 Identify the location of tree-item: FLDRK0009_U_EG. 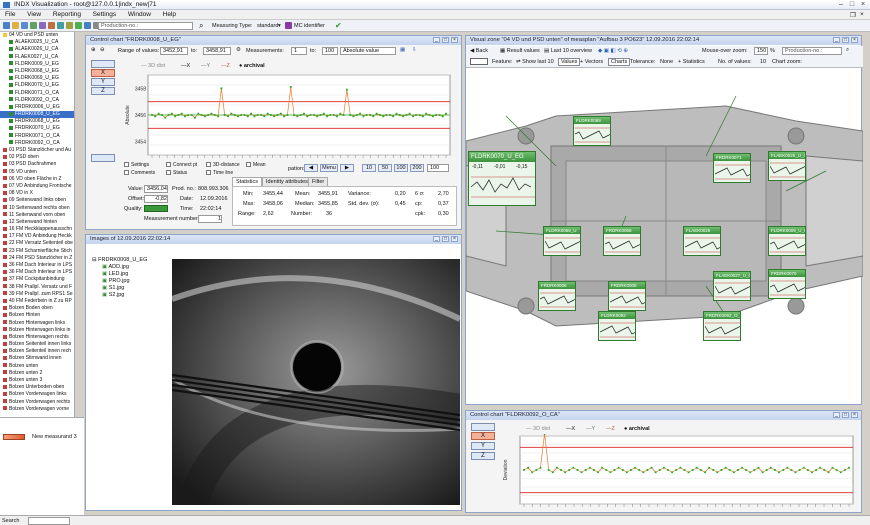
(37, 64).